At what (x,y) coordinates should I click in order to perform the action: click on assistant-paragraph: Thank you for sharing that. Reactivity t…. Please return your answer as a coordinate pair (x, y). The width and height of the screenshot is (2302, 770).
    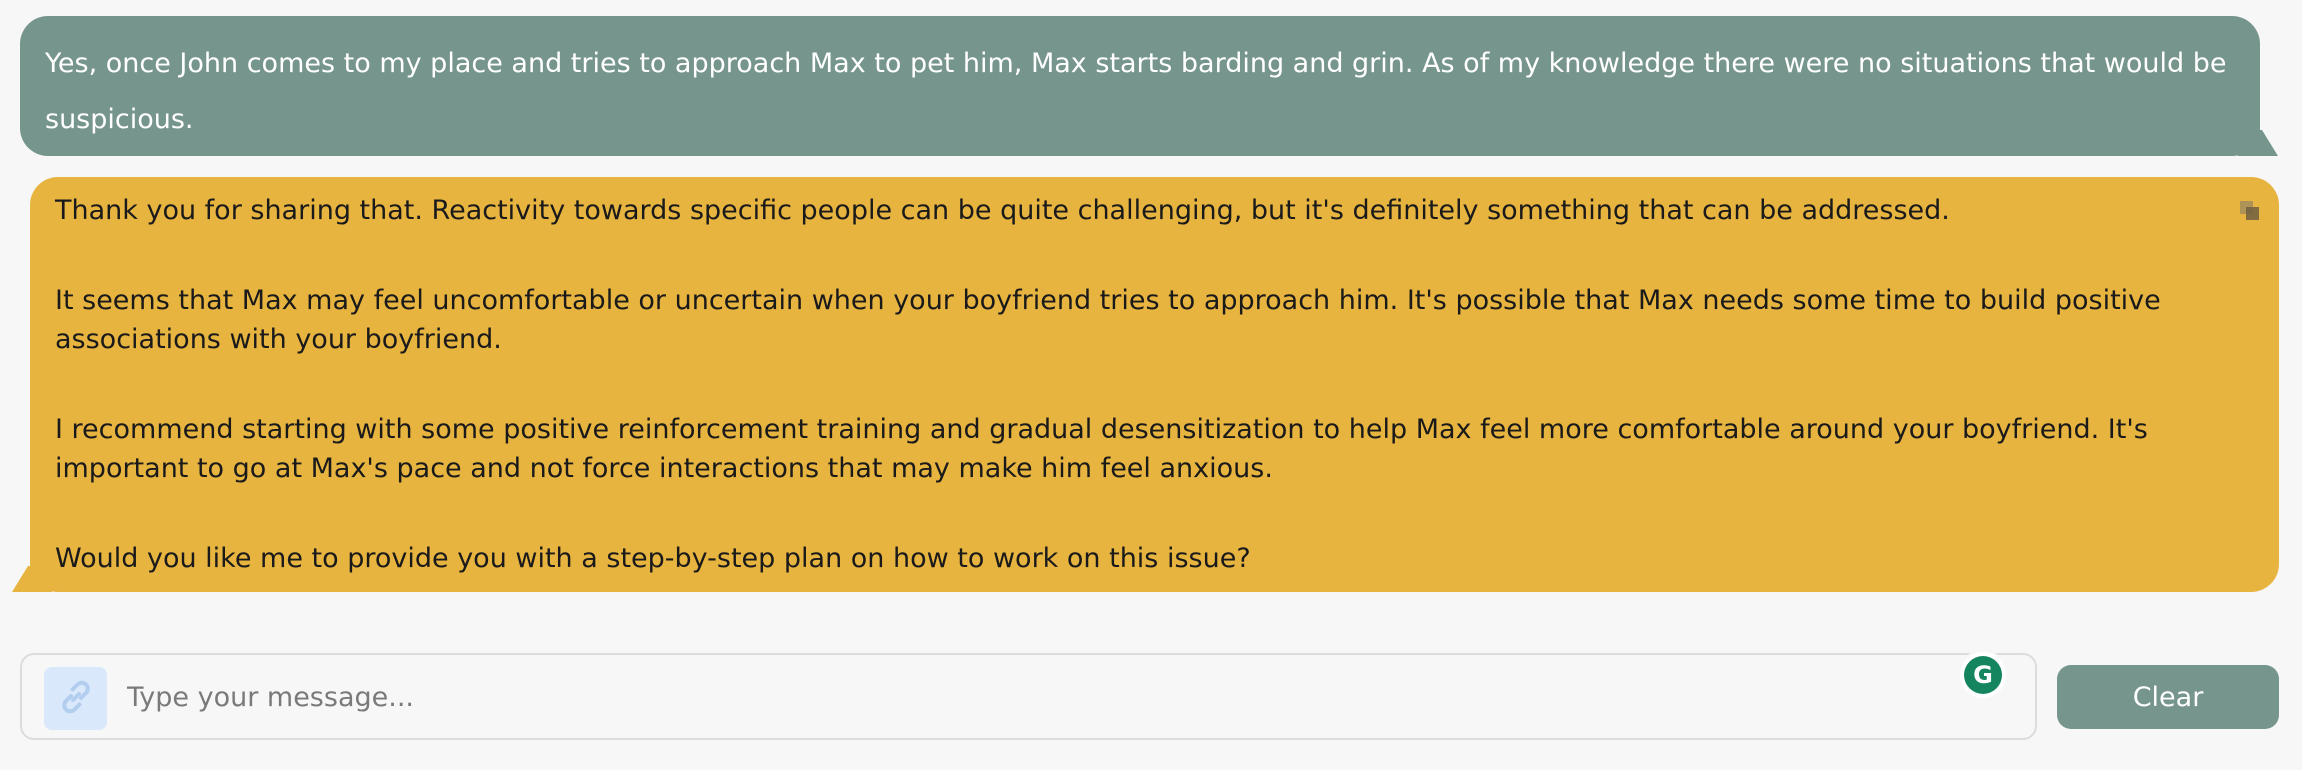
    Looking at the image, I should click on (1002, 210).